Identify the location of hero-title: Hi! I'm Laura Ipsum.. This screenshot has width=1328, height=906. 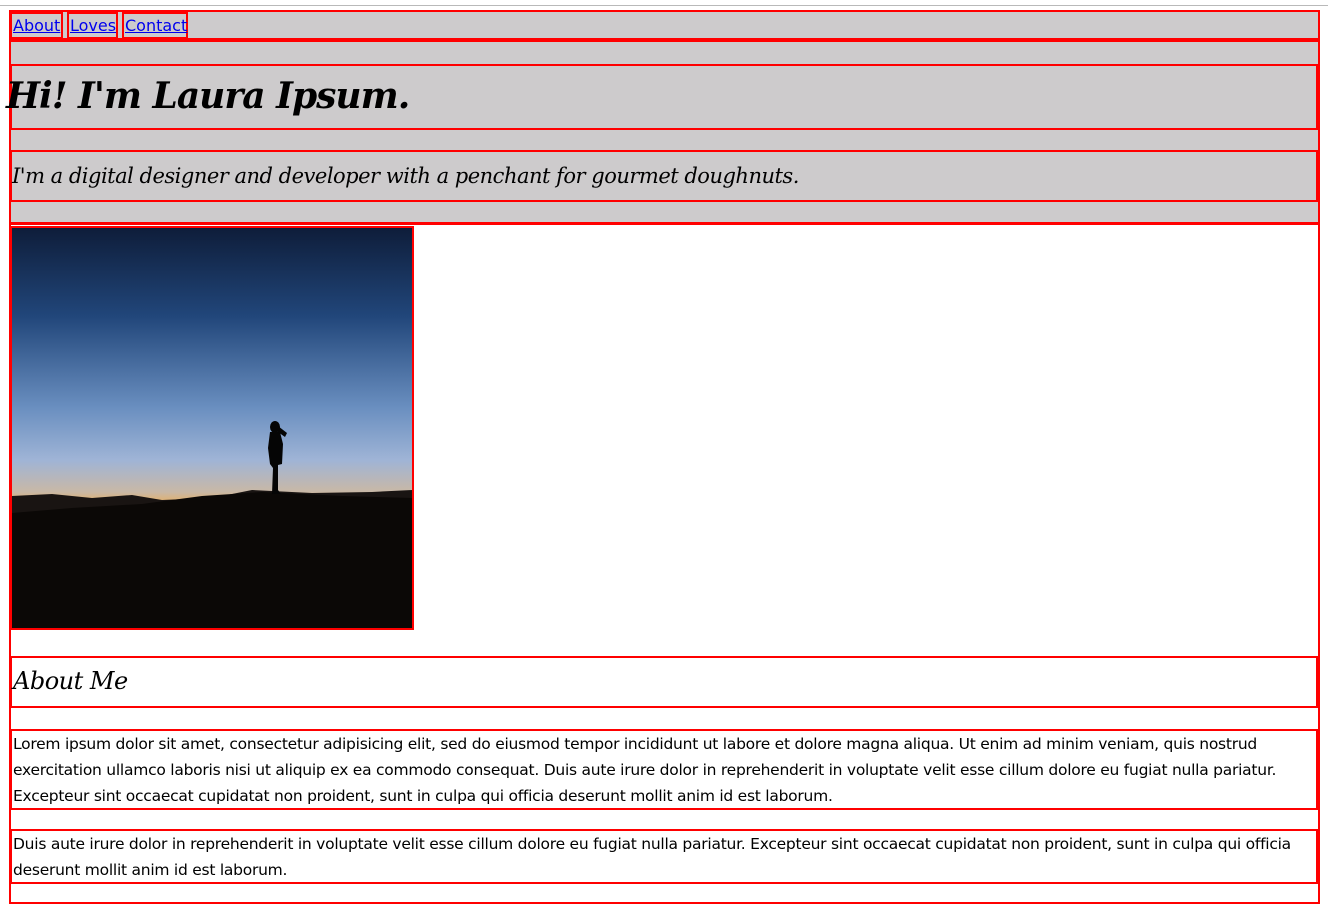
(208, 96).